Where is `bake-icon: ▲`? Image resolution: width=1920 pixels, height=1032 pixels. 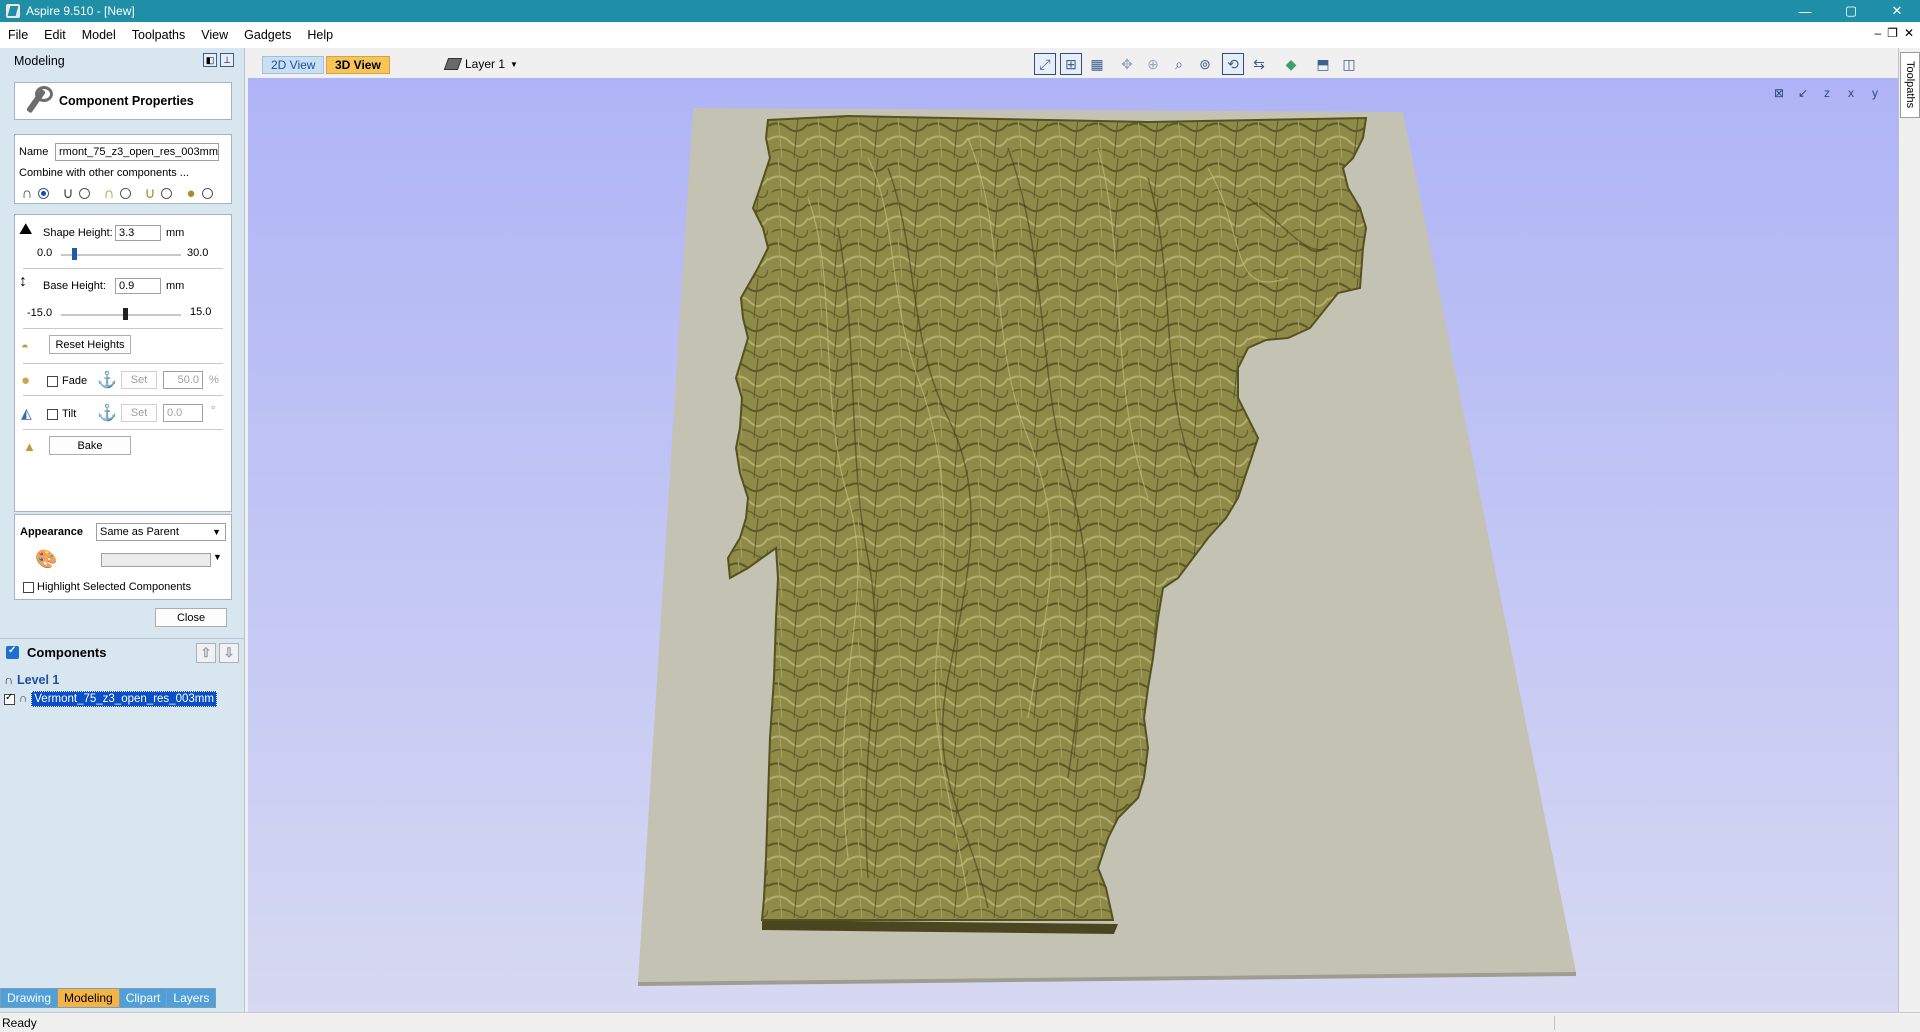 bake-icon: ▲ is located at coordinates (29, 446).